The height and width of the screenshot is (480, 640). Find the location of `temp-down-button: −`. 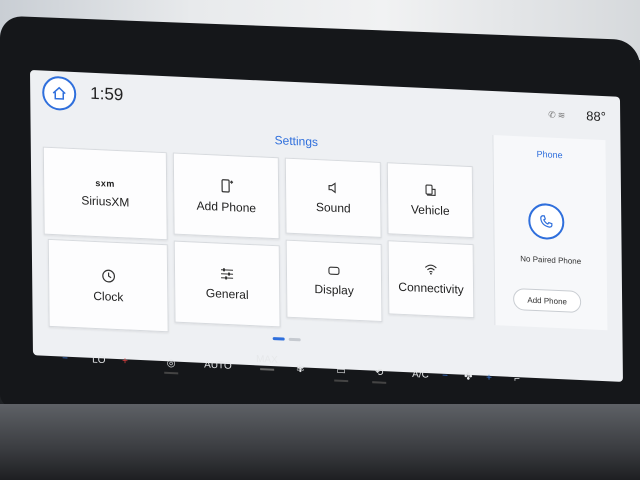

temp-down-button: − is located at coordinates (65, 358).